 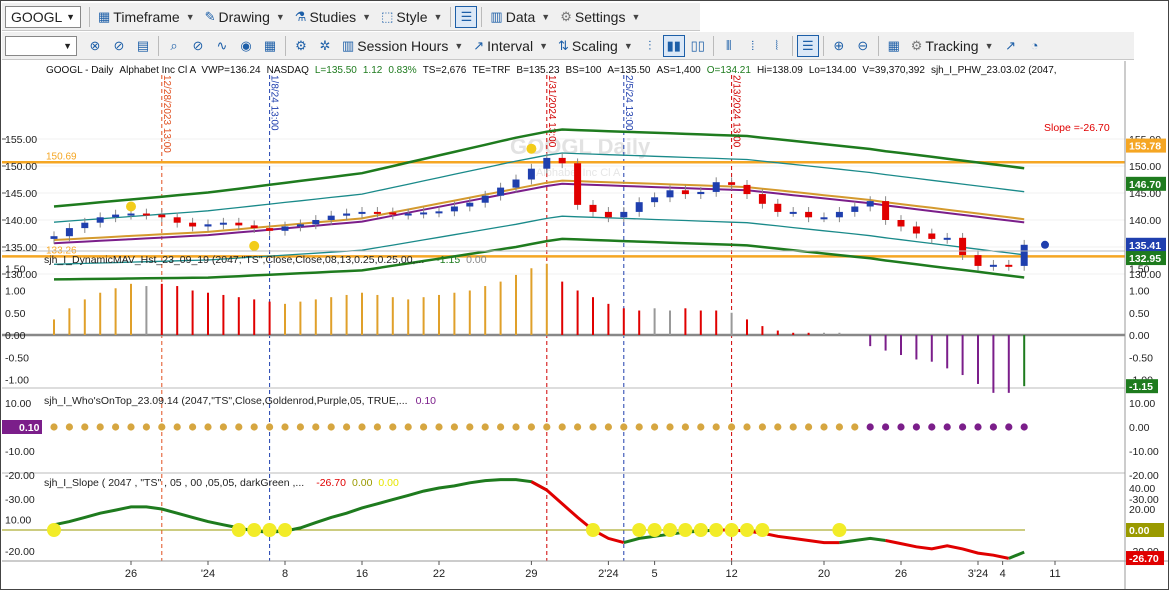 I want to click on scaling-icon: ⇅, so click(x=563, y=45).